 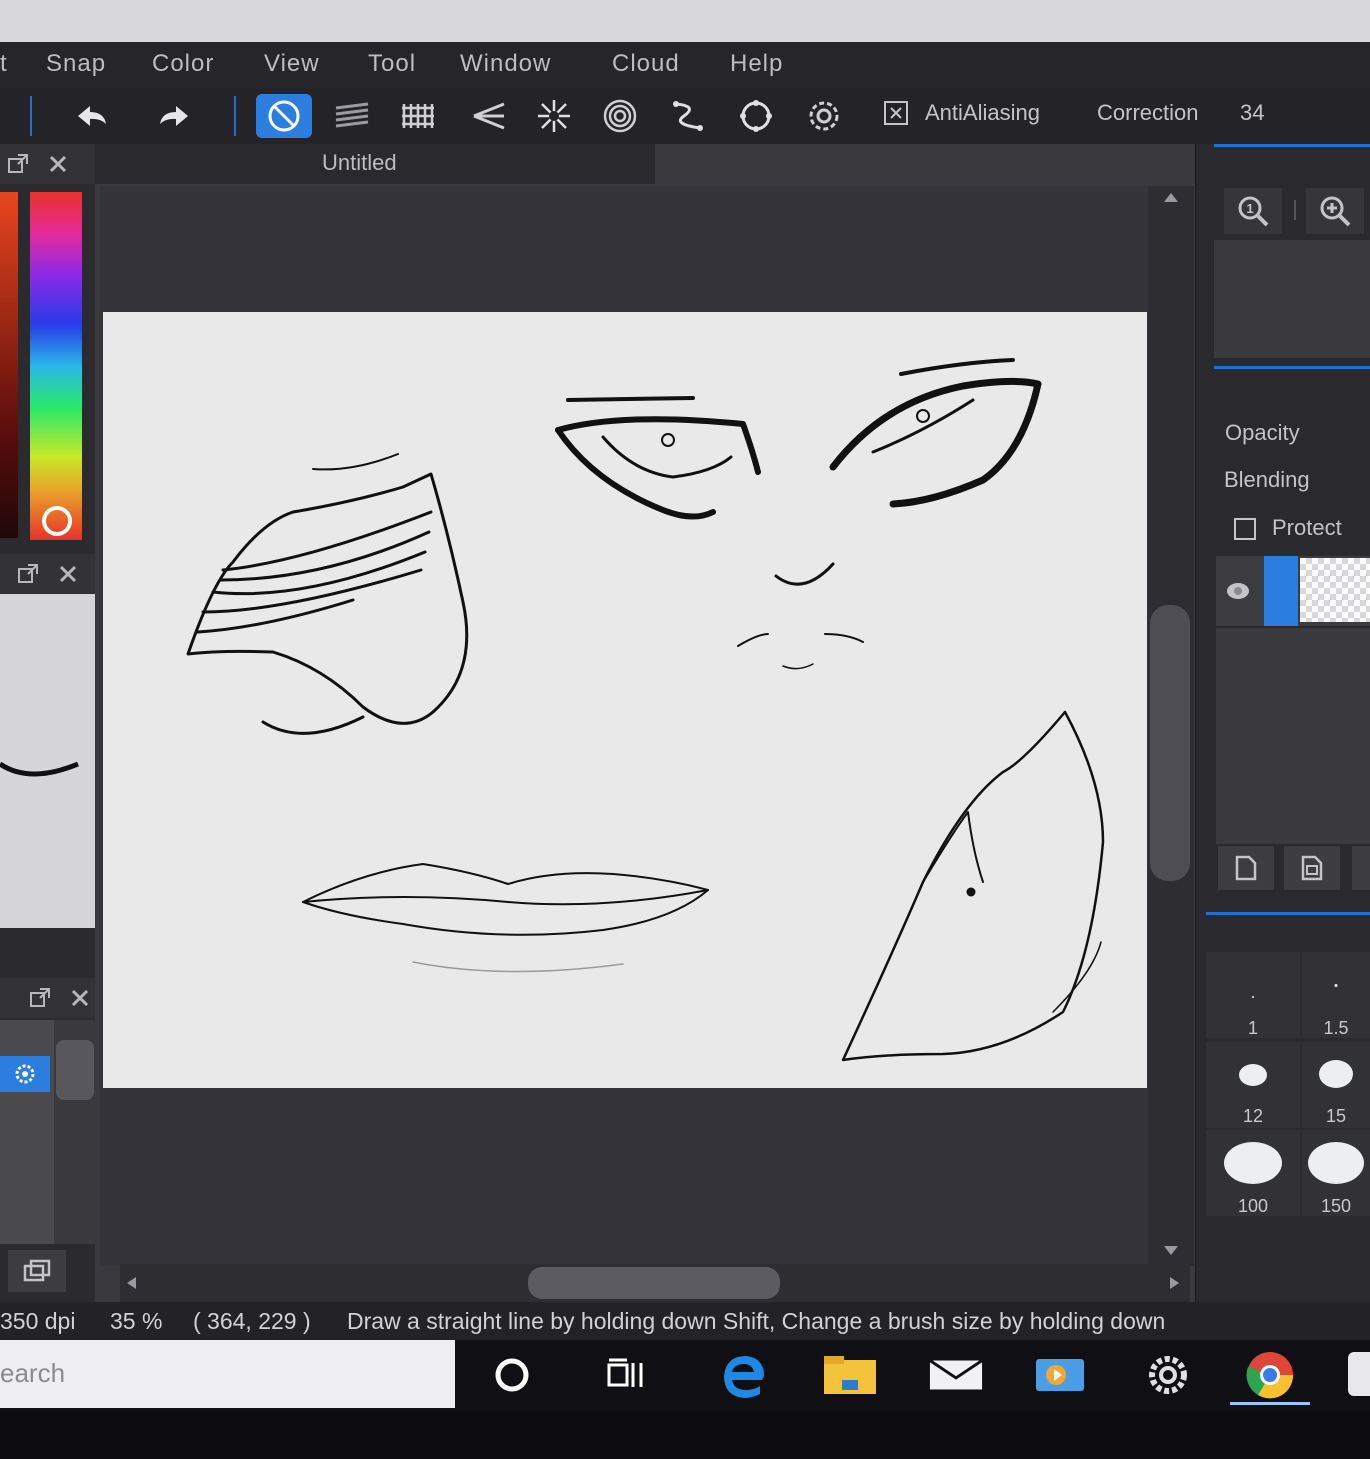 I want to click on vanishing-point-button, so click(x=488, y=116).